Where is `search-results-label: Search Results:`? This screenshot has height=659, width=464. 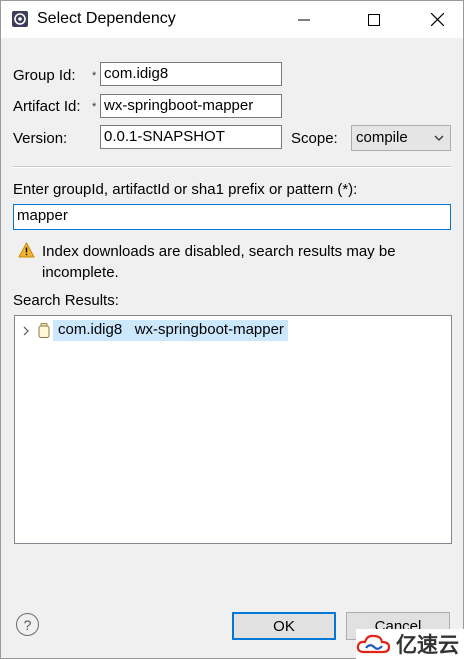 search-results-label: Search Results: is located at coordinates (66, 300).